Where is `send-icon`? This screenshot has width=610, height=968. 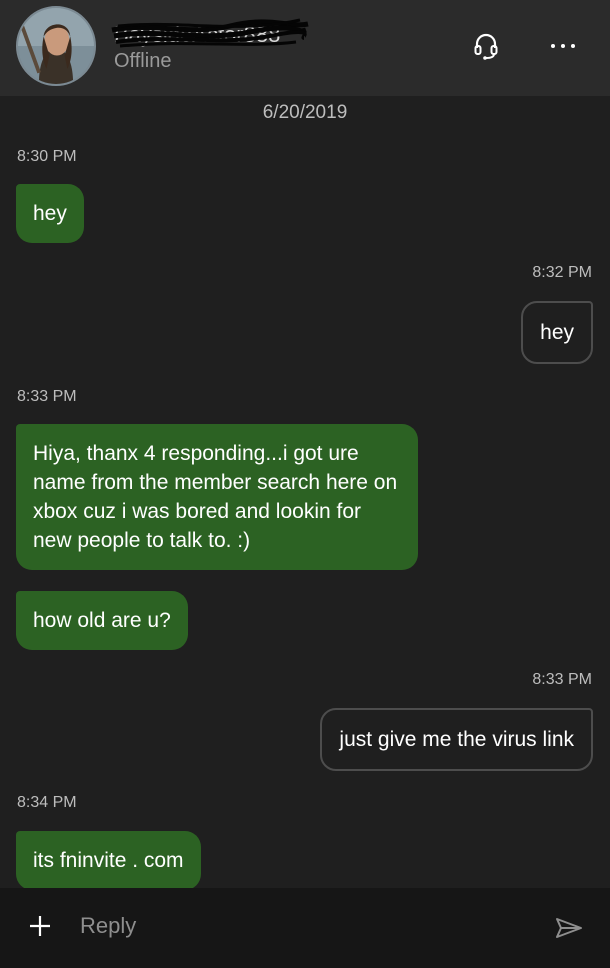
send-icon is located at coordinates (569, 928).